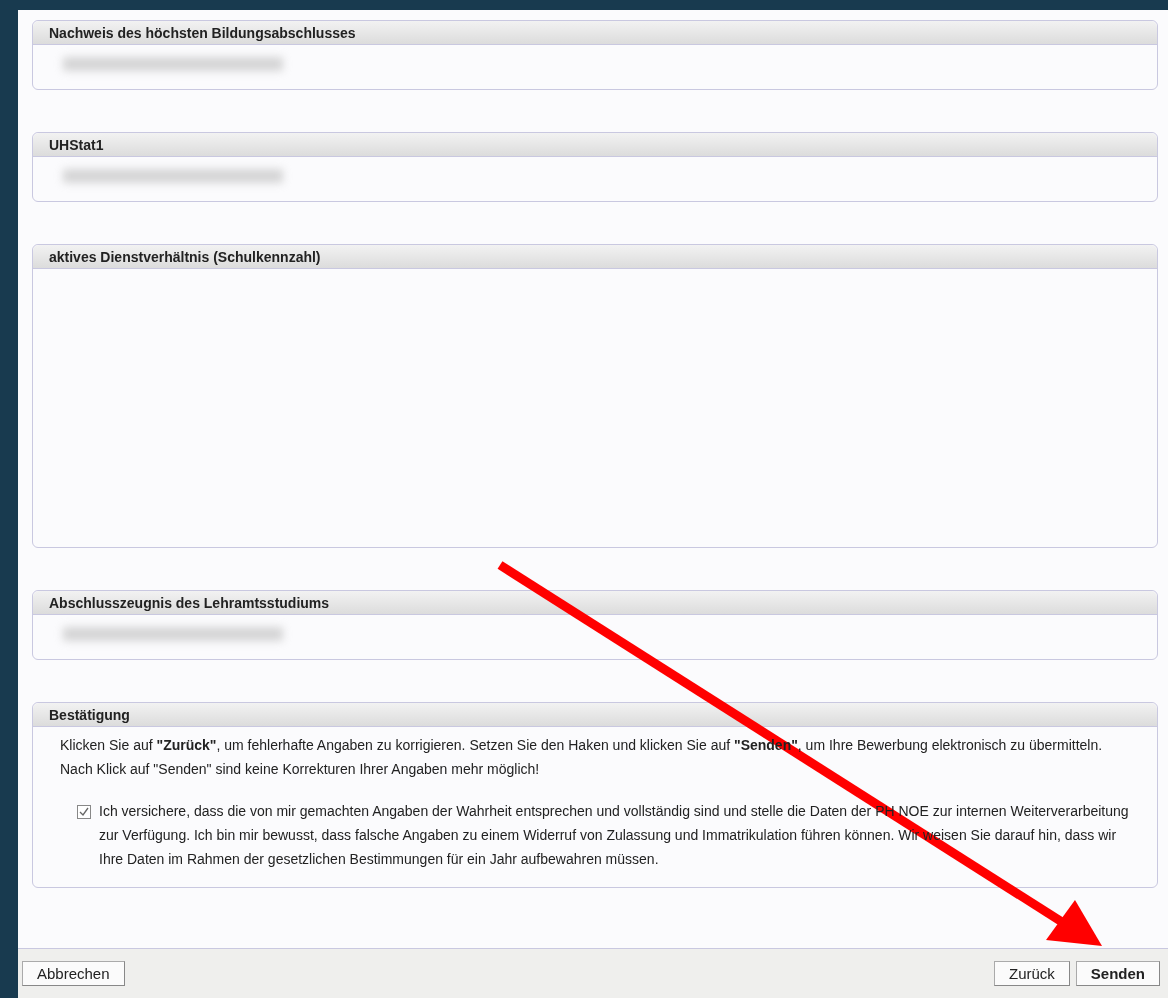 Image resolution: width=1168 pixels, height=998 pixels. What do you see at coordinates (1117, 973) in the screenshot?
I see `send-button: Senden` at bounding box center [1117, 973].